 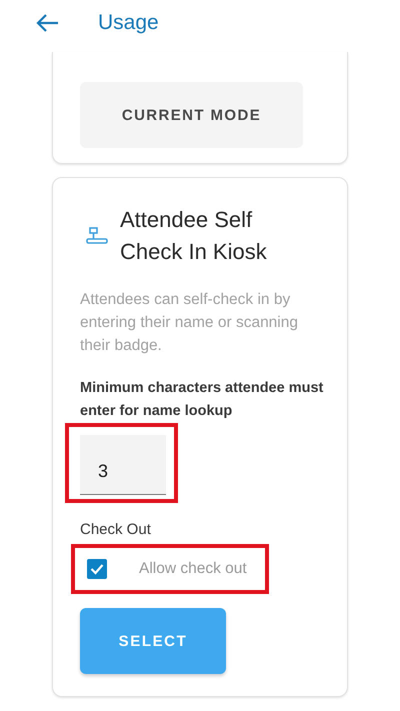 I want to click on check-icon, so click(x=97, y=569).